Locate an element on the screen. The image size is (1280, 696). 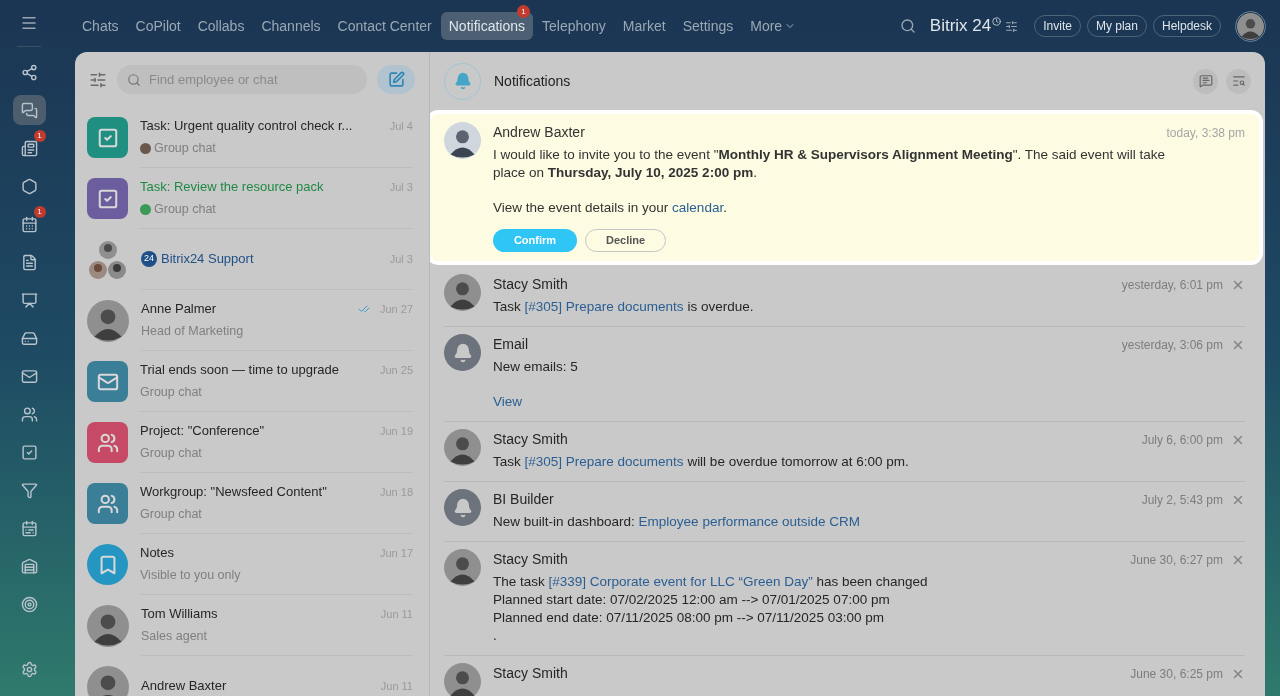
chat-title: Tom Williams is located at coordinates (179, 614).